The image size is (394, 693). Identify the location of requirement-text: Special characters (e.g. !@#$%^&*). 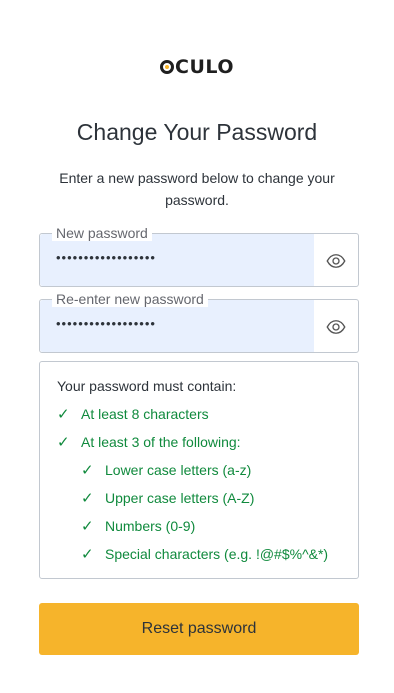
(217, 554).